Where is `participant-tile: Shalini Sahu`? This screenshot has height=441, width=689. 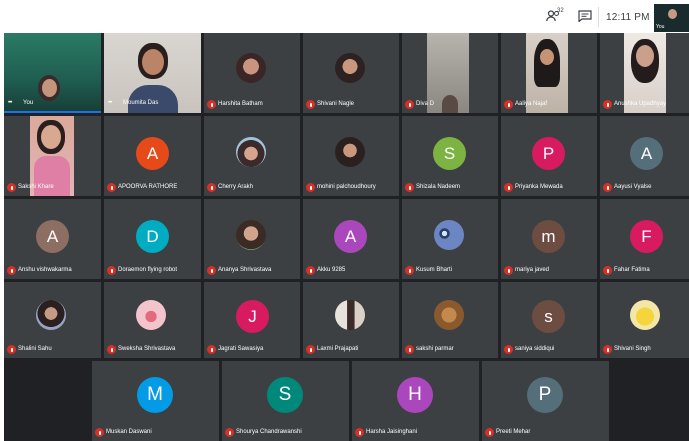 participant-tile: Shalini Sahu is located at coordinates (52, 320).